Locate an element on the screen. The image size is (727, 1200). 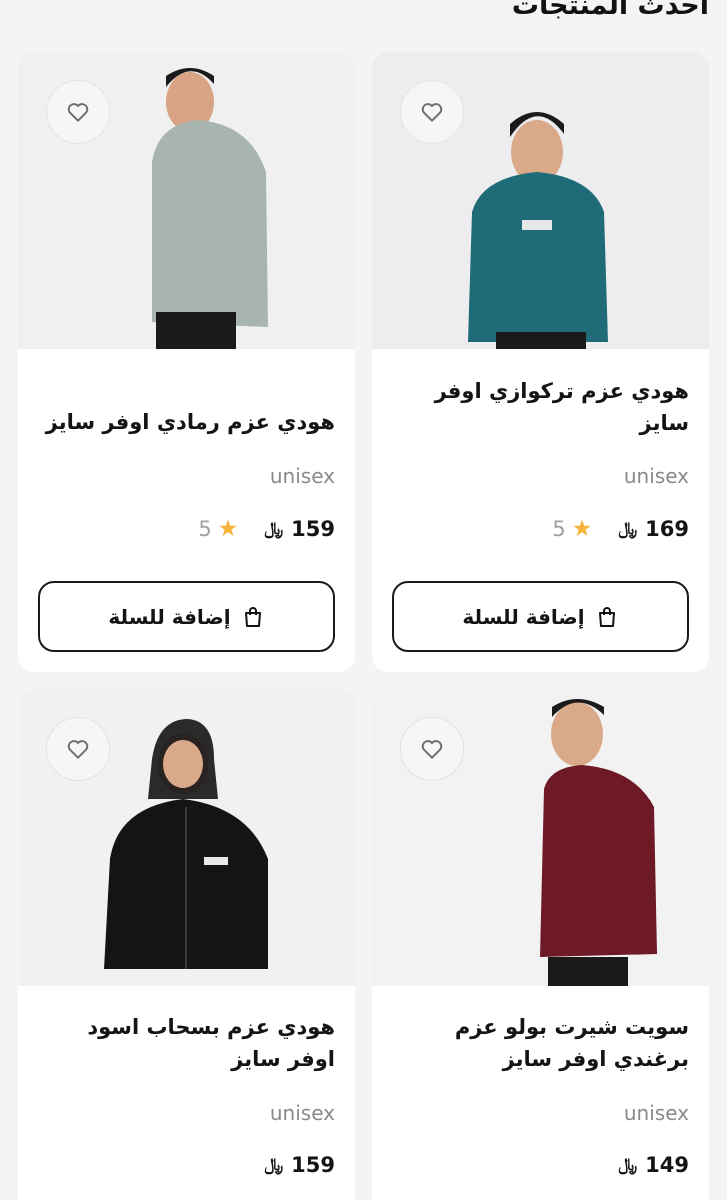
price-rating-row: 159 ﷼ is located at coordinates (186, 1165).